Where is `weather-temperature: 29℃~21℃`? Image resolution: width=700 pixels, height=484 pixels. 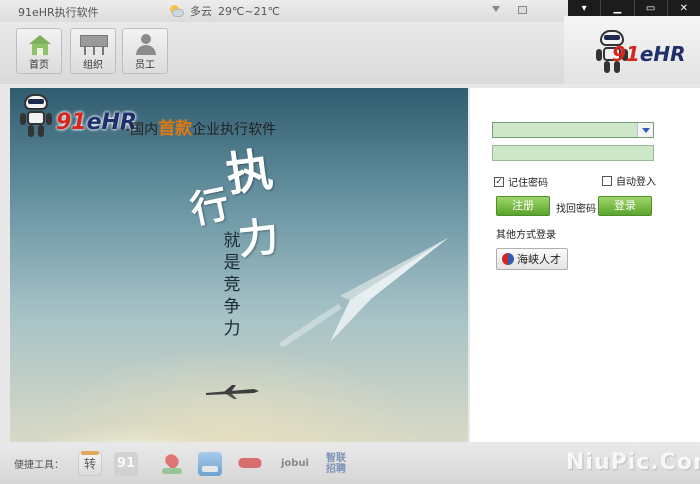
weather-temperature: 29℃~21℃ is located at coordinates (249, 11).